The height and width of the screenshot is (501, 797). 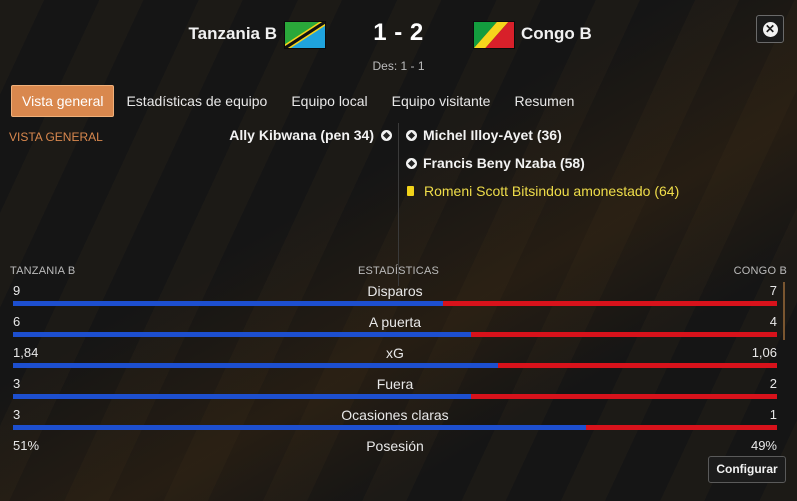 What do you see at coordinates (492, 135) in the screenshot?
I see `event-text: Michel Illoy-Ayet (36)` at bounding box center [492, 135].